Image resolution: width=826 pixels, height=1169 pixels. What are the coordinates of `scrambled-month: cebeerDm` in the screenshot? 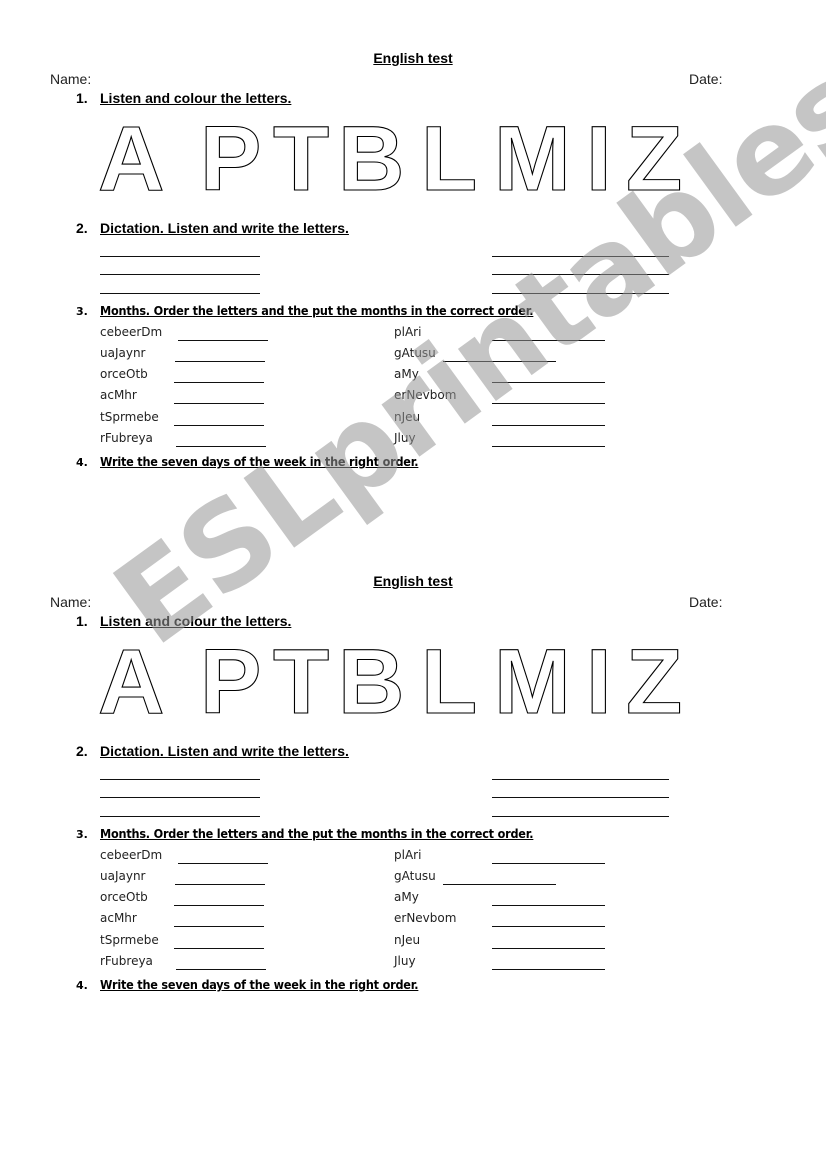 It's located at (131, 855).